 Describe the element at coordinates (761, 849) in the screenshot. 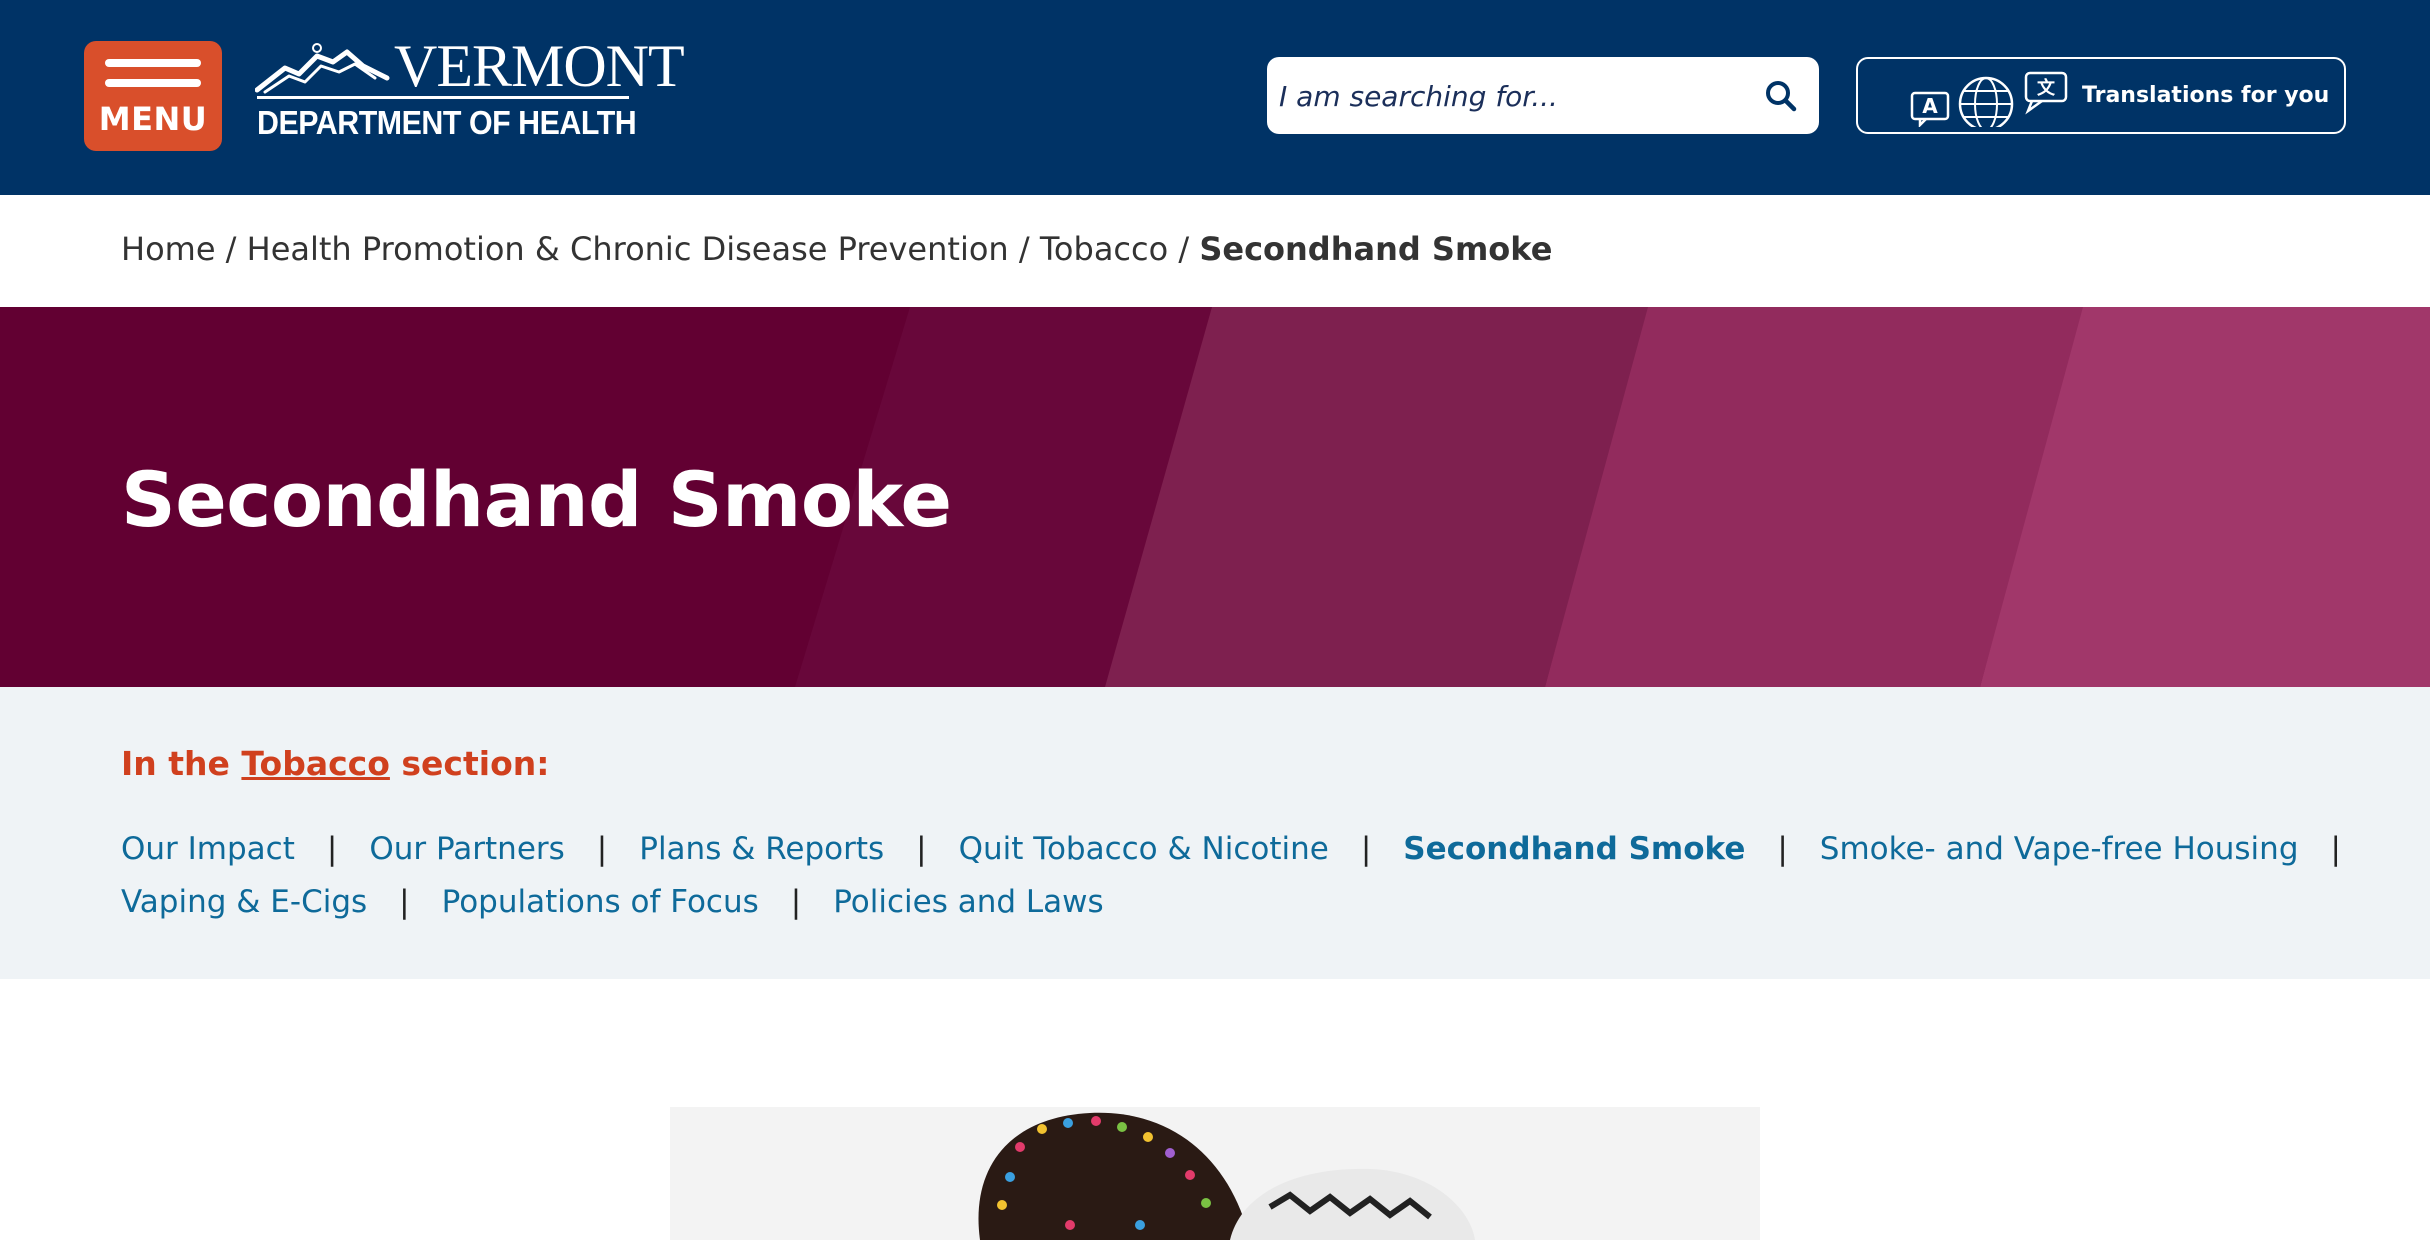

I see `section-link-plans-reports: Plans & Reports` at that location.